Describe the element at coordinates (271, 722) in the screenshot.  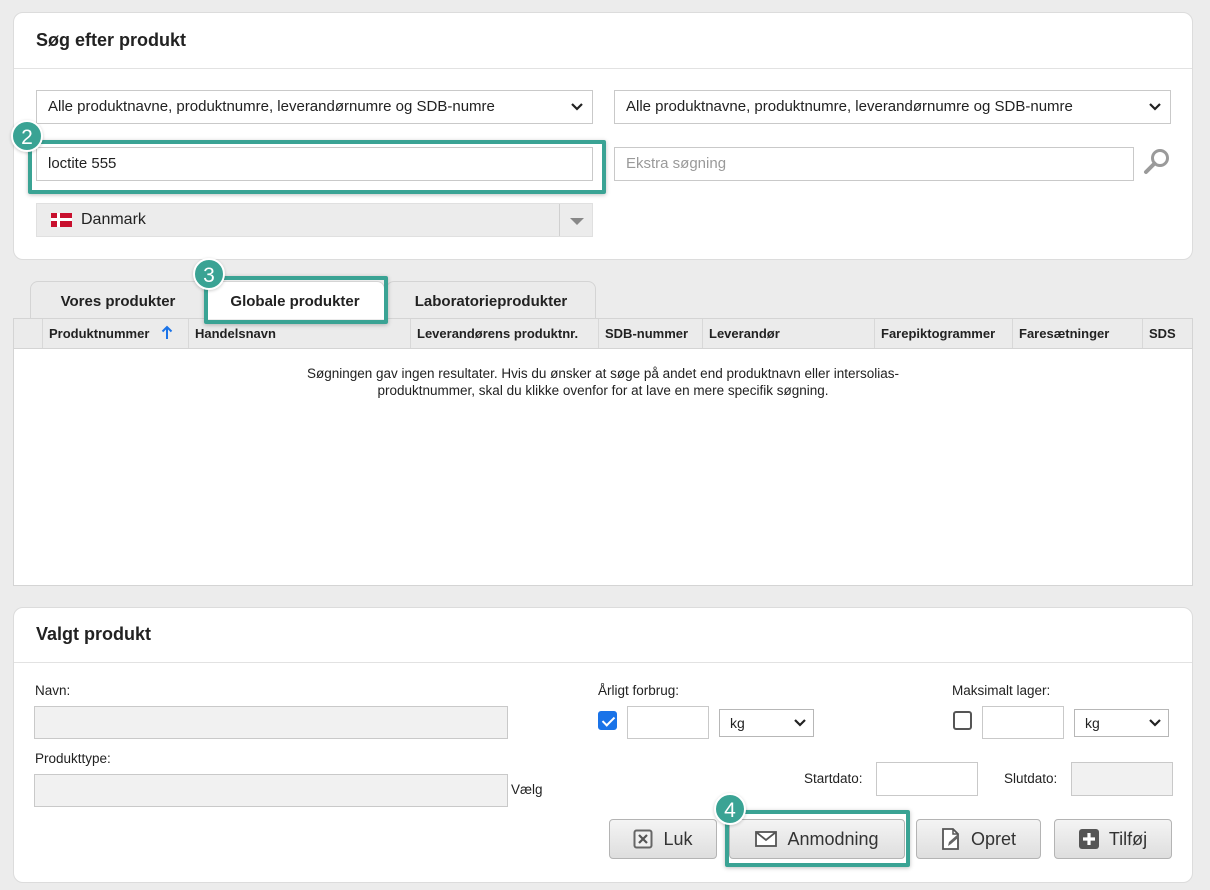
I see `name-field` at that location.